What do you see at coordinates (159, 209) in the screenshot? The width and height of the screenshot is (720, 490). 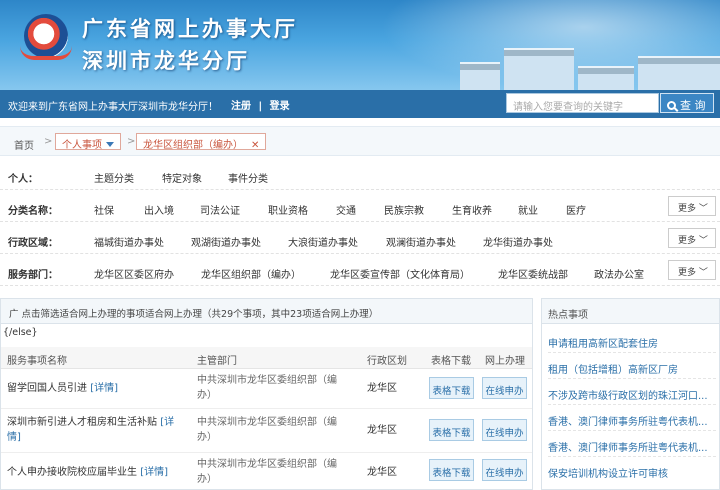 I see `filter-option: 出入境` at bounding box center [159, 209].